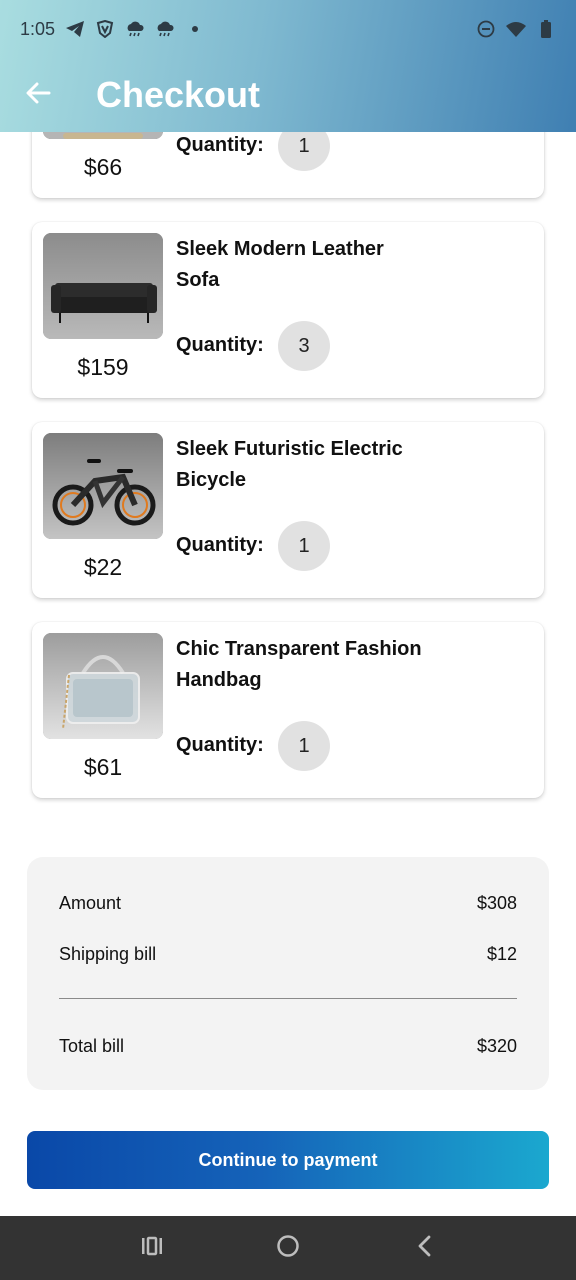 The width and height of the screenshot is (576, 1280). What do you see at coordinates (288, 954) in the screenshot?
I see `shipping-row: Shipping bill $12` at bounding box center [288, 954].